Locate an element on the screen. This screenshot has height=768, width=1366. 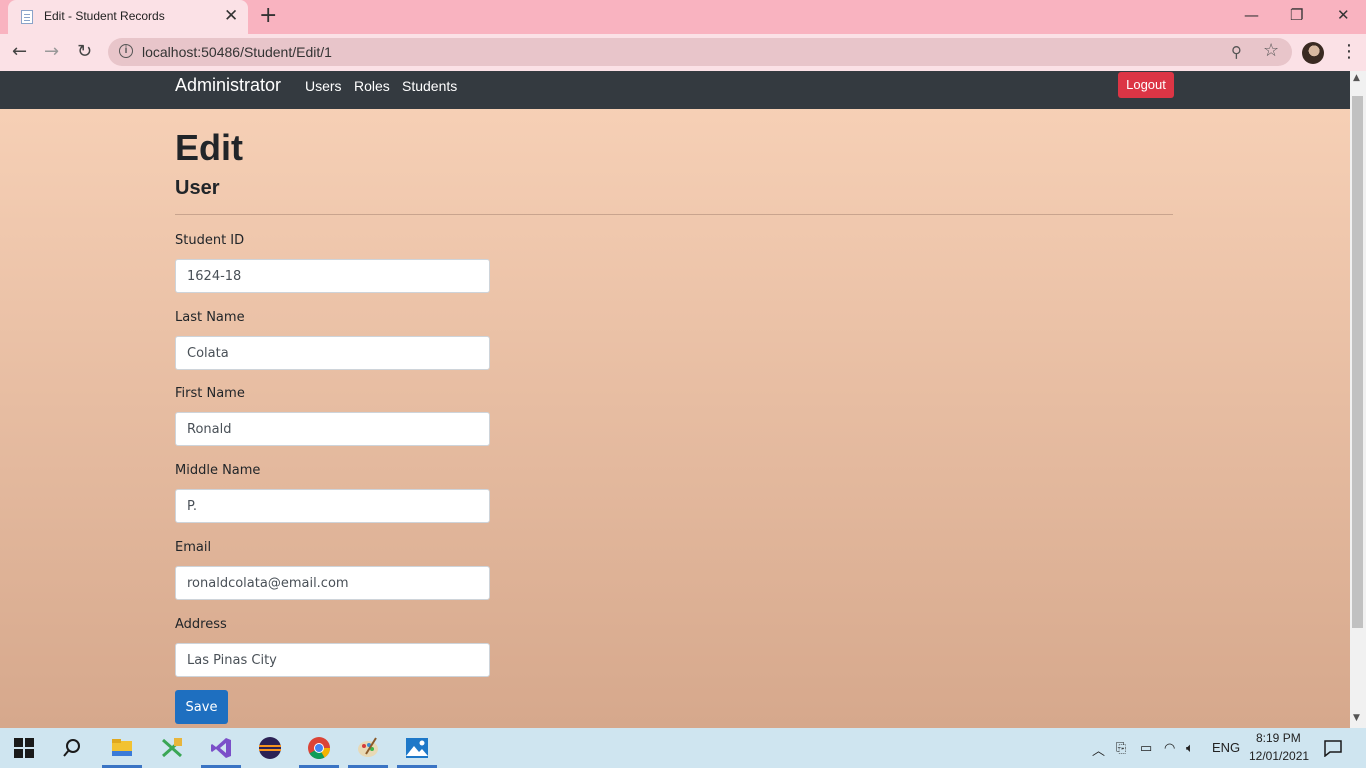
restore-icon: ❐ is located at coordinates (1296, 15).